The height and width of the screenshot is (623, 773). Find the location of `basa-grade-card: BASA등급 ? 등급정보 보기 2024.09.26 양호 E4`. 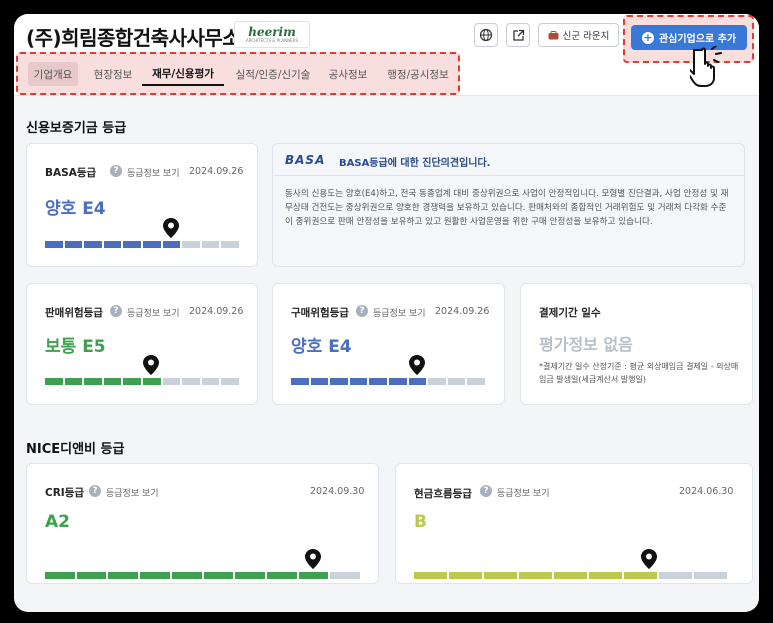

basa-grade-card: BASA등급 ? 등급정보 보기 2024.09.26 양호 E4 is located at coordinates (142, 205).